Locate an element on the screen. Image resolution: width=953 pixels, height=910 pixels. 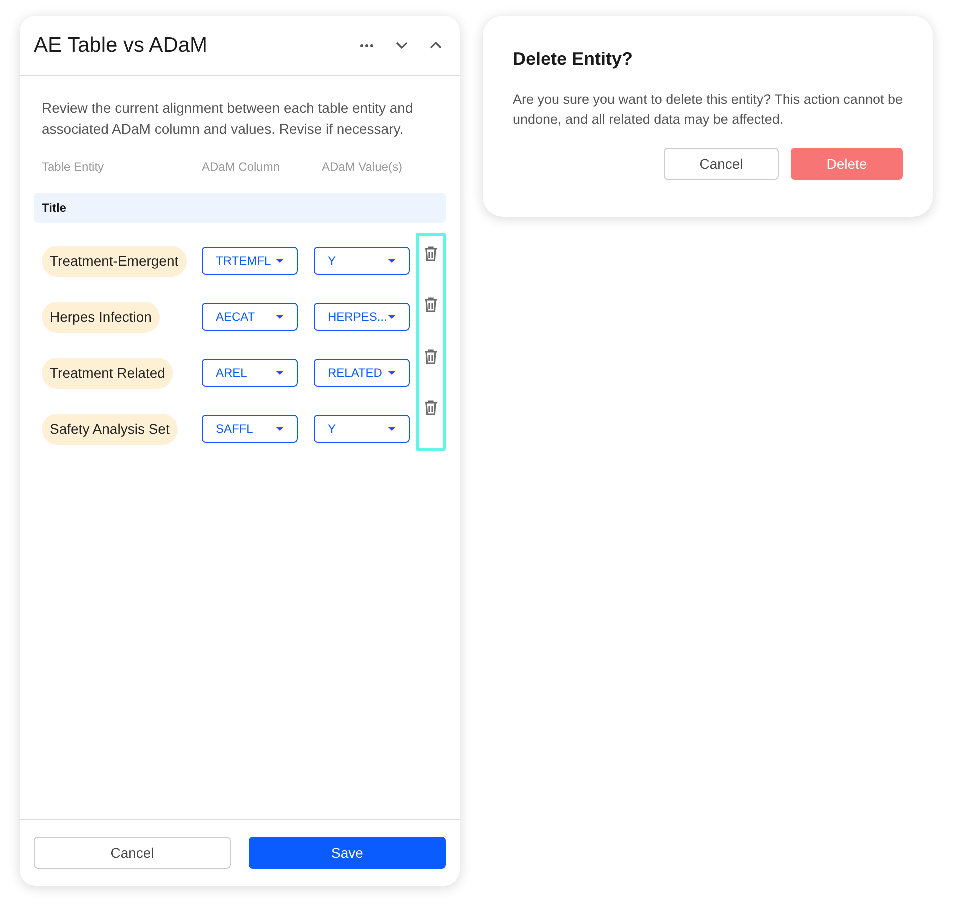
chevron-up-icon is located at coordinates (436, 45).